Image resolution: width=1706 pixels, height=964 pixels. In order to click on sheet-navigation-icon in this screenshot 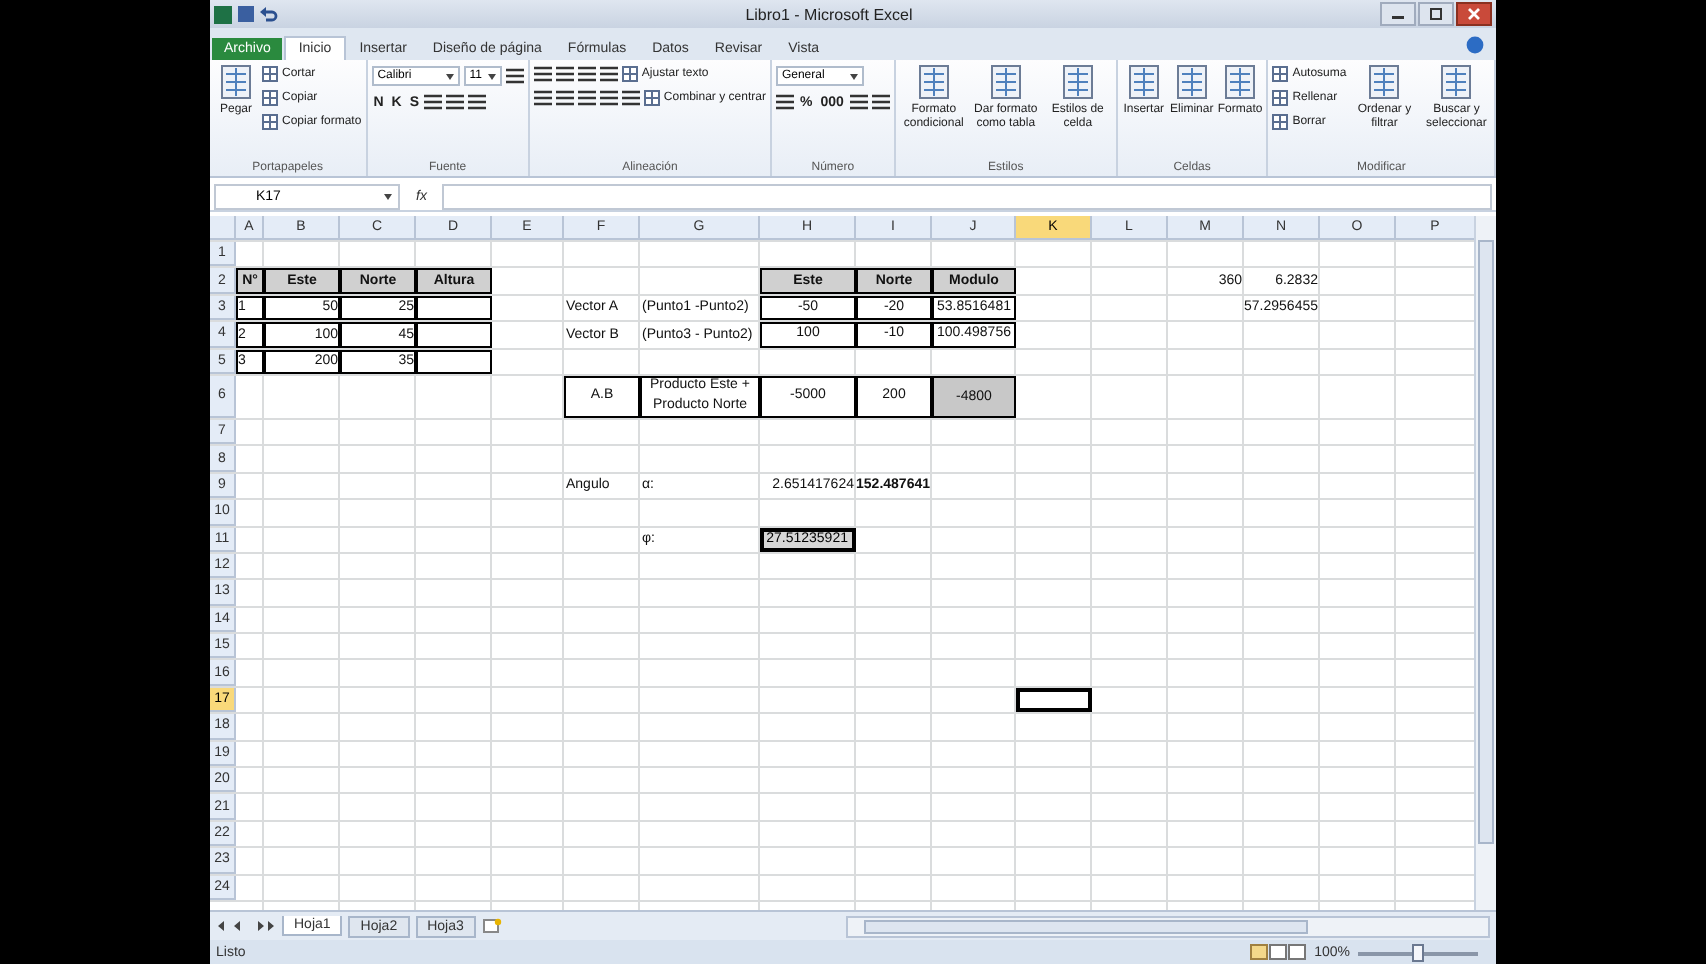, I will do `click(246, 926)`.